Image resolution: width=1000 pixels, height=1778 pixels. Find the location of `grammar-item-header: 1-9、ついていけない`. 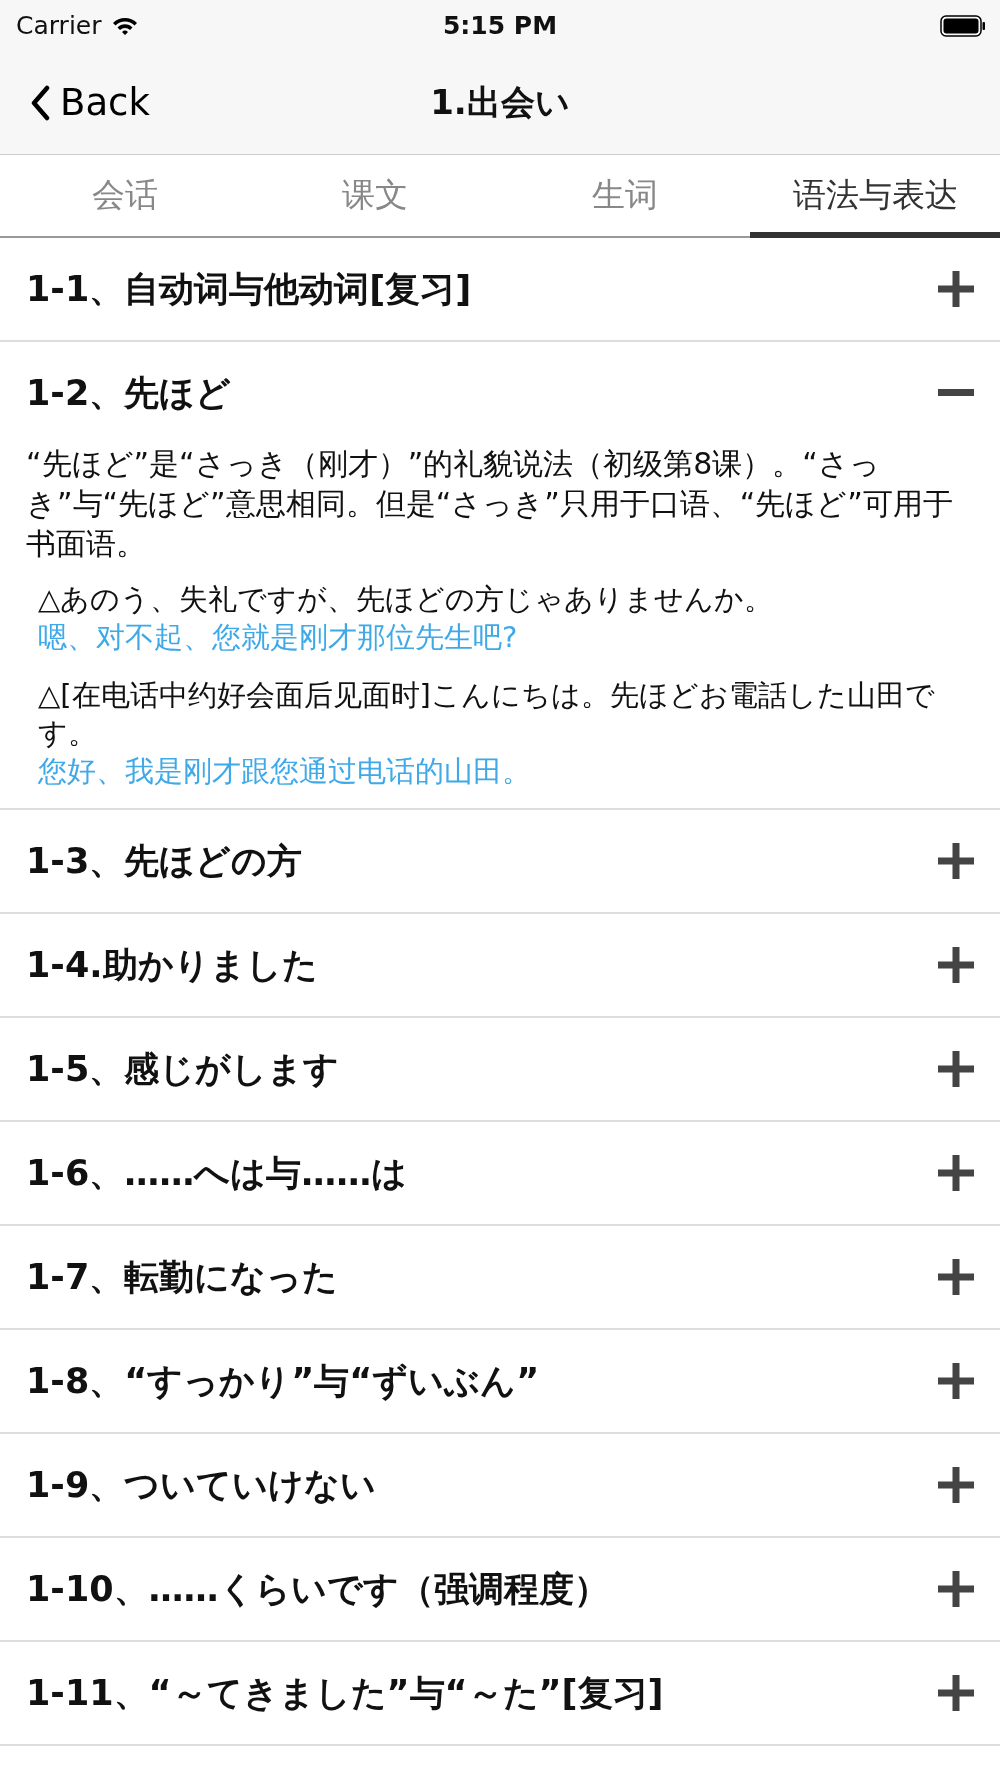

grammar-item-header: 1-9、ついていけない is located at coordinates (500, 1485).